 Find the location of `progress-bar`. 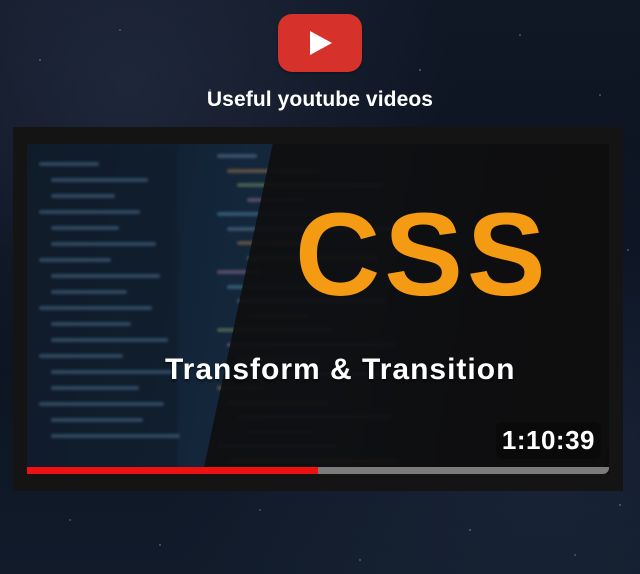

progress-bar is located at coordinates (318, 470).